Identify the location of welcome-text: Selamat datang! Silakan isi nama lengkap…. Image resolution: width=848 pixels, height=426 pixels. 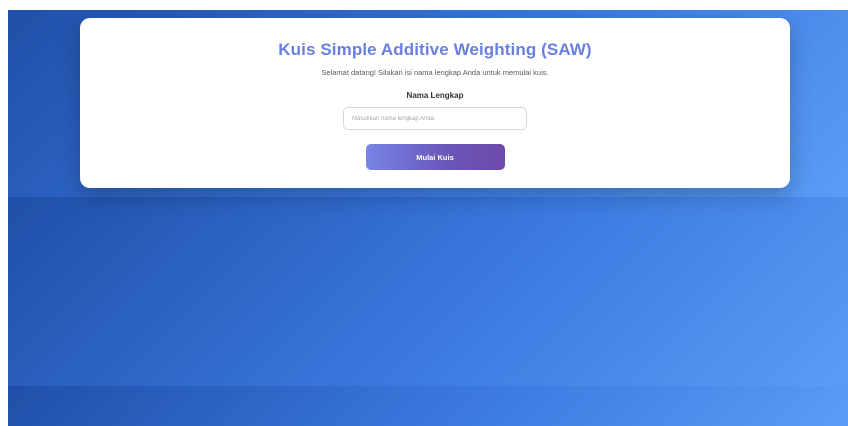
(435, 72).